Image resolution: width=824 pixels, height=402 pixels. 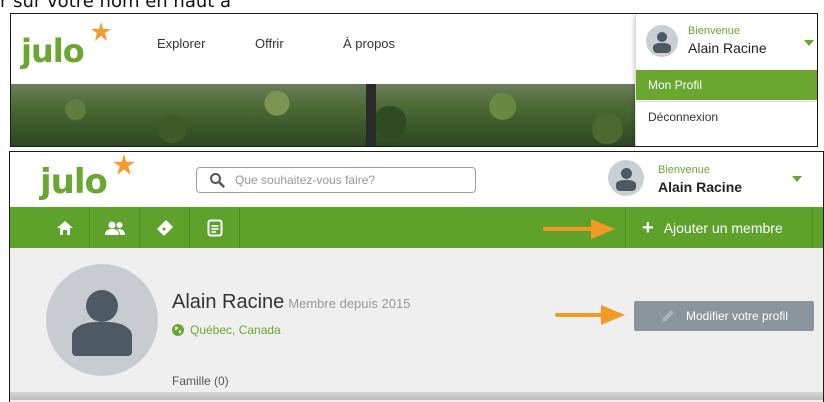 I want to click on menu-item-deconnexion: Déconnexion, so click(x=726, y=116).